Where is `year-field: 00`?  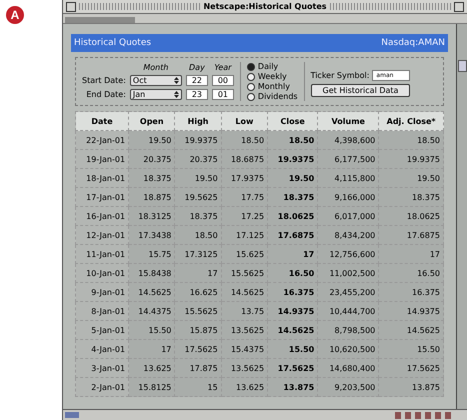 year-field: 00 is located at coordinates (223, 80).